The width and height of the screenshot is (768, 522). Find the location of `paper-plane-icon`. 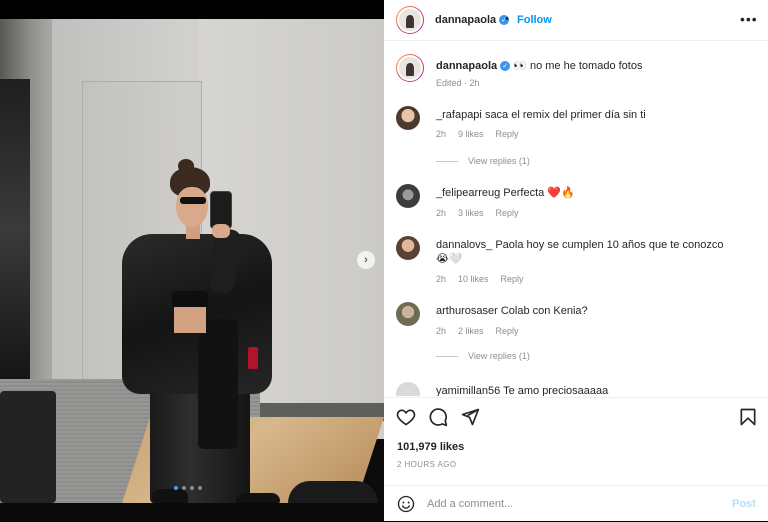

paper-plane-icon is located at coordinates (470, 417).